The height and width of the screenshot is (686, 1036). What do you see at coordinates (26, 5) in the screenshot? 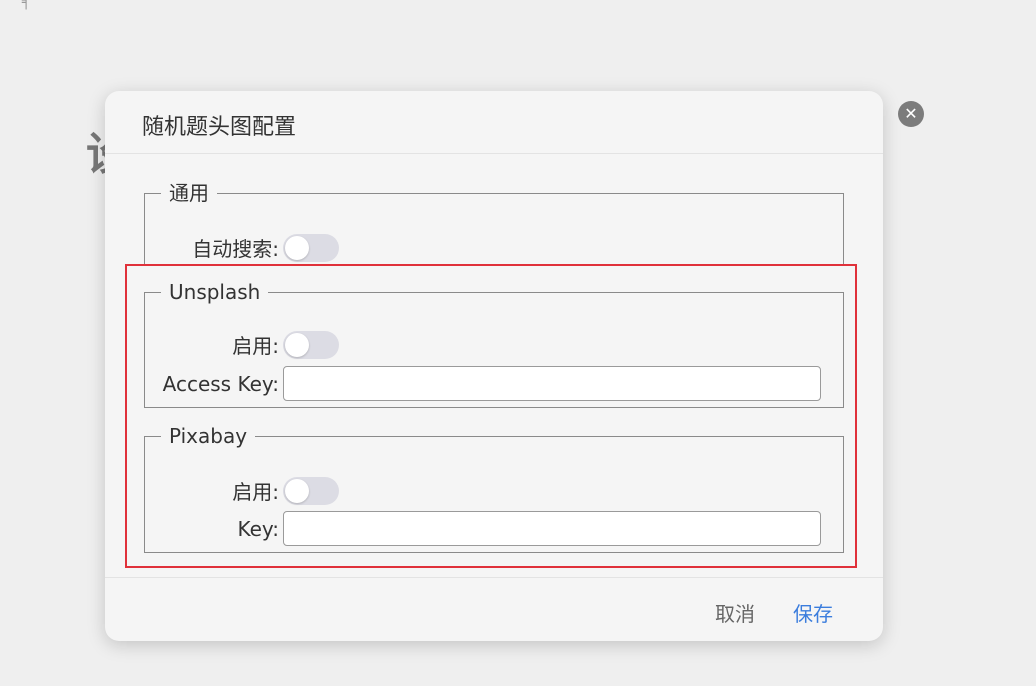
I see `background-corner-mark: ╕` at bounding box center [26, 5].